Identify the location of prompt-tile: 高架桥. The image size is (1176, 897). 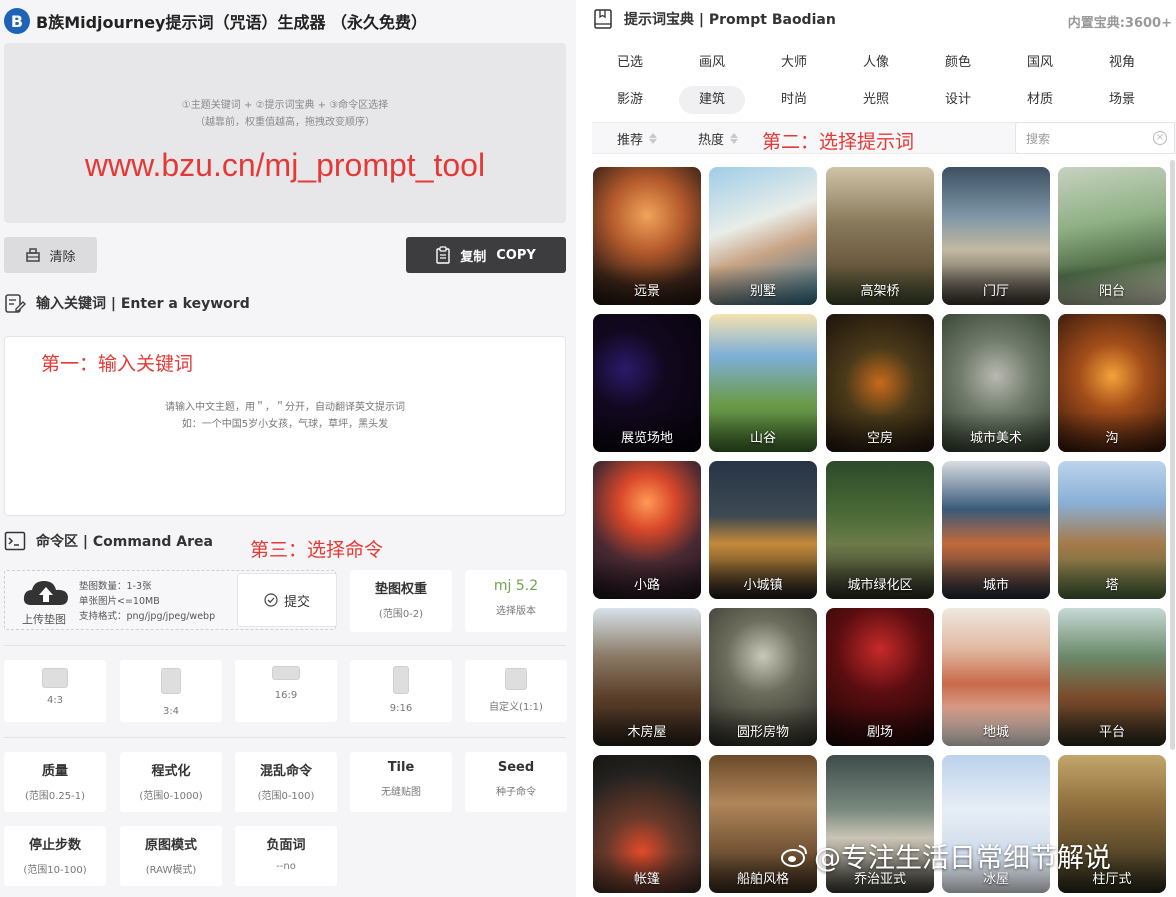
(880, 236).